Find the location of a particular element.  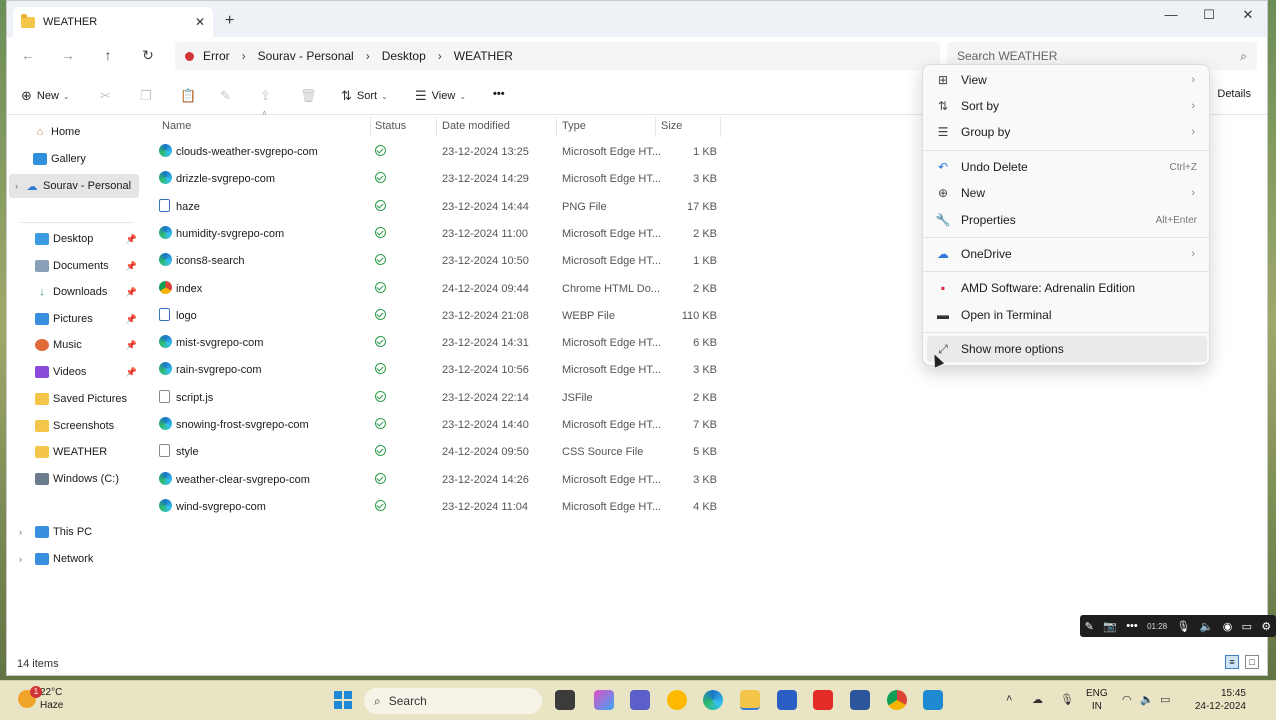

sidebar-item-gallery: Gallery is located at coordinates (74, 159).